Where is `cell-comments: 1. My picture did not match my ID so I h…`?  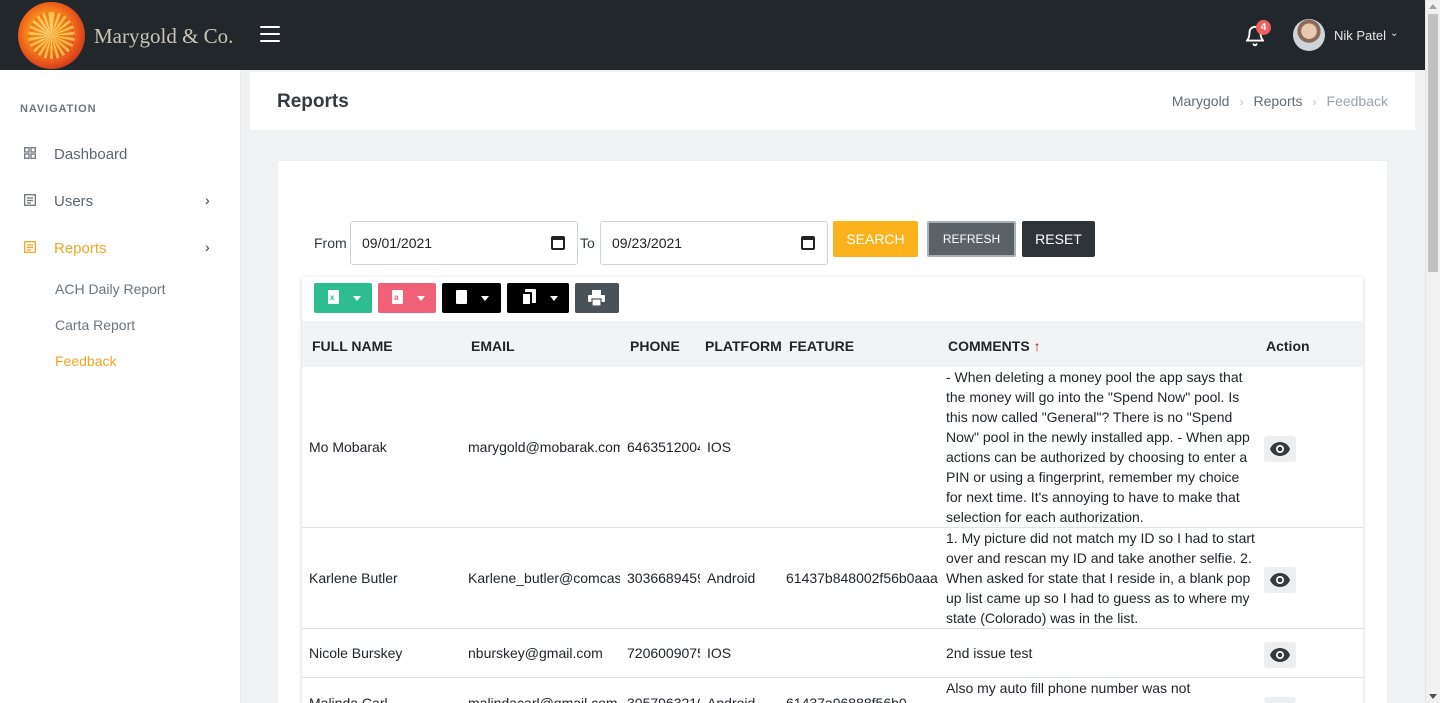 cell-comments: 1. My picture did not match my ID so I h… is located at coordinates (1100, 578).